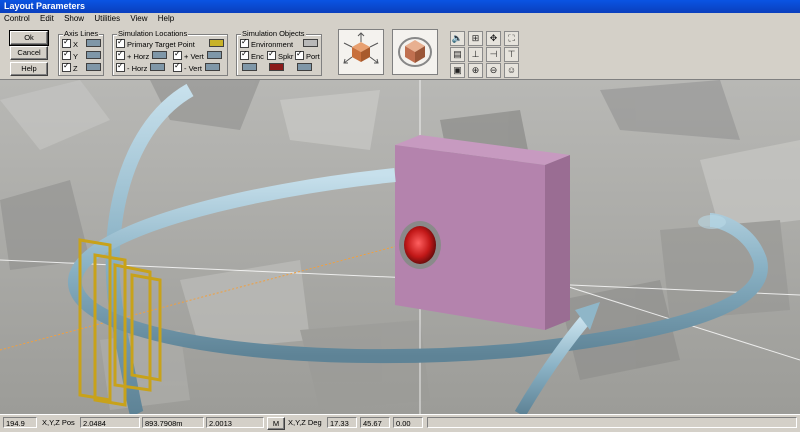 The height and width of the screenshot is (432, 800). What do you see at coordinates (137, 68) in the screenshot?
I see `minus-horz-label: - Horz` at bounding box center [137, 68].